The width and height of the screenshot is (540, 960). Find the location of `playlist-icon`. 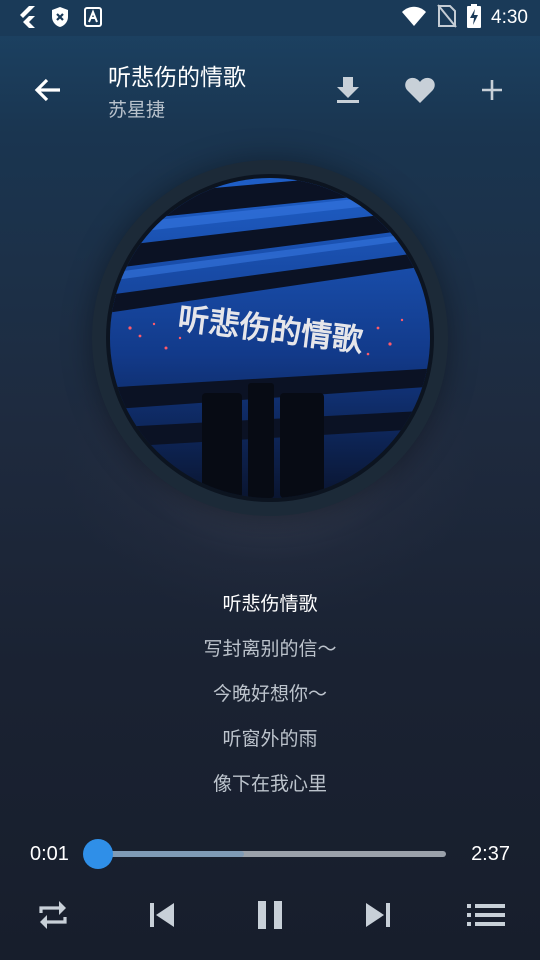

playlist-icon is located at coordinates (486, 915).